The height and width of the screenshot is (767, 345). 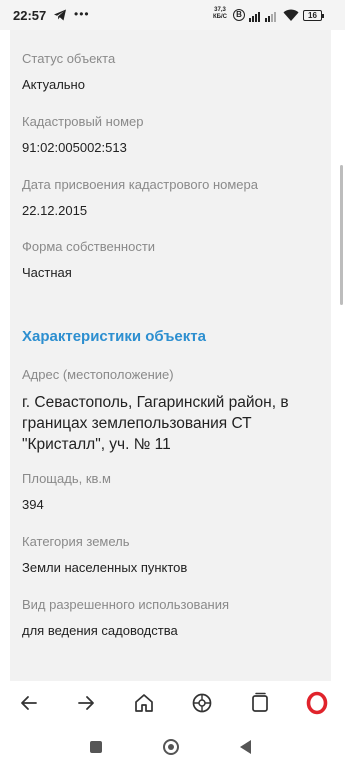 What do you see at coordinates (202, 703) in the screenshot?
I see `speed-dial-icon` at bounding box center [202, 703].